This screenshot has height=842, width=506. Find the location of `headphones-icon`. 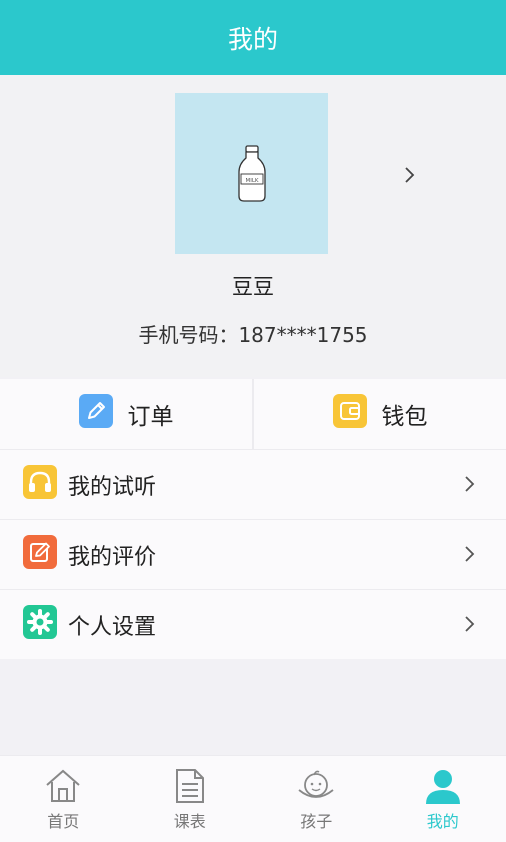

headphones-icon is located at coordinates (40, 485).